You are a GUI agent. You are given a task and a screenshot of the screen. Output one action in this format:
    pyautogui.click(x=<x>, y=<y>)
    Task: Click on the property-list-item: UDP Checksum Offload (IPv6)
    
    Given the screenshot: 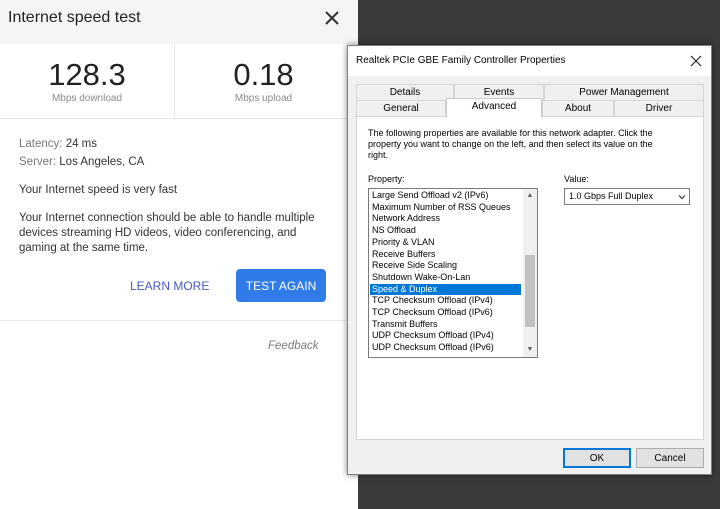 What is the action you would take?
    pyautogui.click(x=445, y=348)
    